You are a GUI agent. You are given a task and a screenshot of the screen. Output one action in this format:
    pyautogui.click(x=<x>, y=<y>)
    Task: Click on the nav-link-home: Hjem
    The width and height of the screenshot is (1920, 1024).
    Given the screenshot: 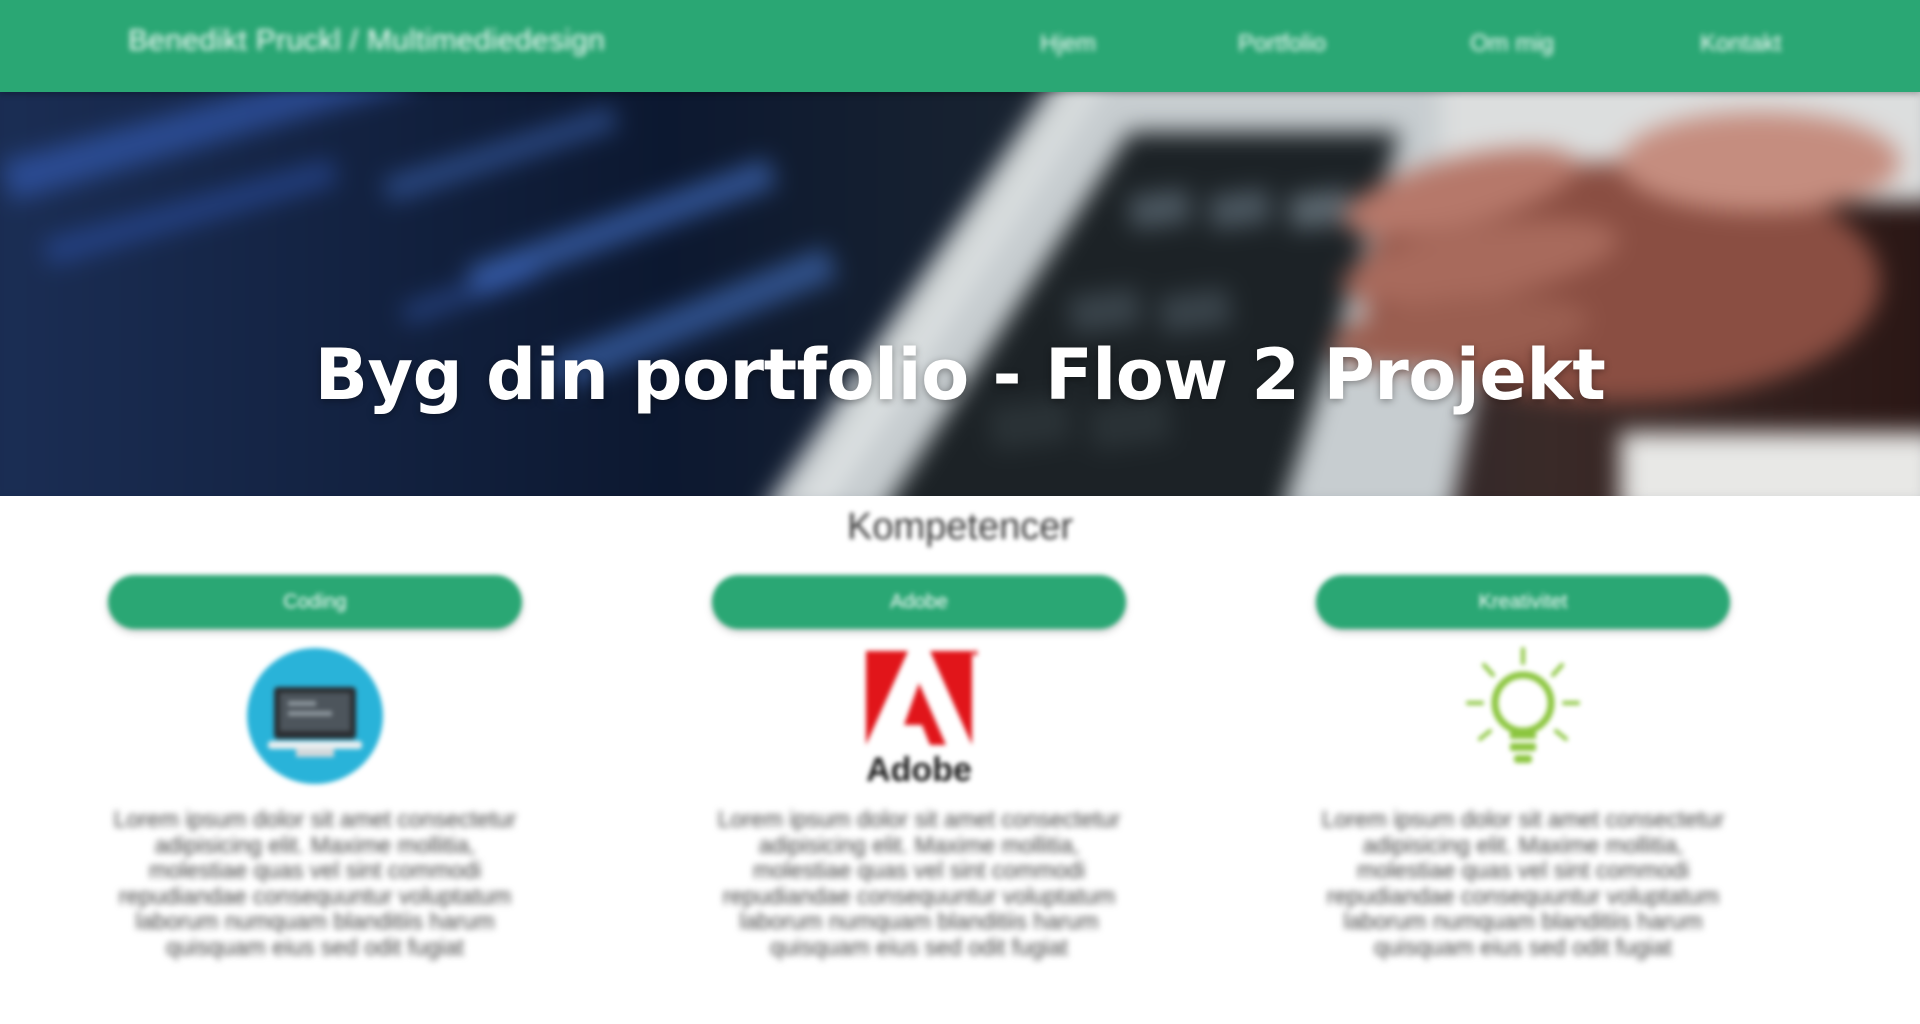 What is the action you would take?
    pyautogui.click(x=1068, y=44)
    